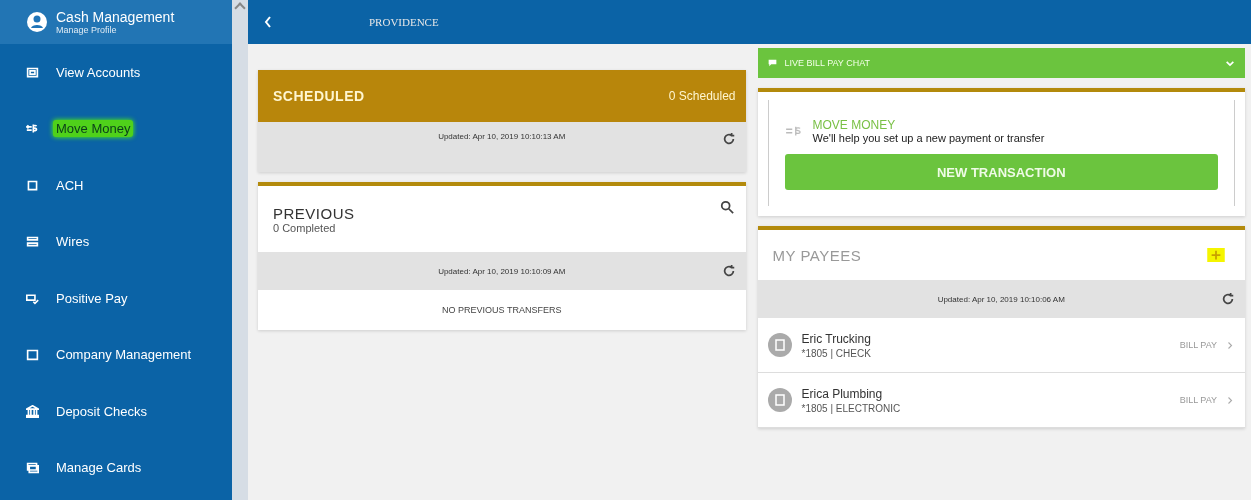 This screenshot has width=1251, height=500. What do you see at coordinates (314, 213) in the screenshot?
I see `section-title: PREVIOUS` at bounding box center [314, 213].